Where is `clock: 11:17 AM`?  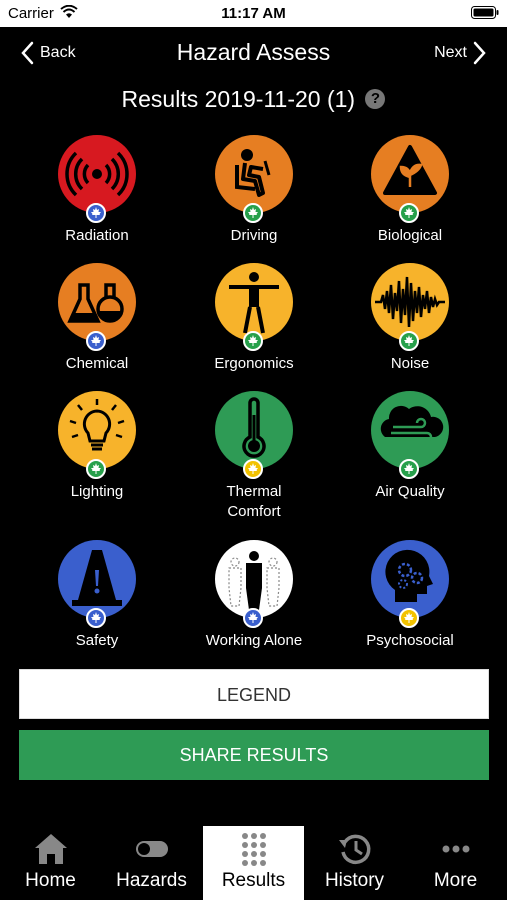
clock: 11:17 AM is located at coordinates (253, 13).